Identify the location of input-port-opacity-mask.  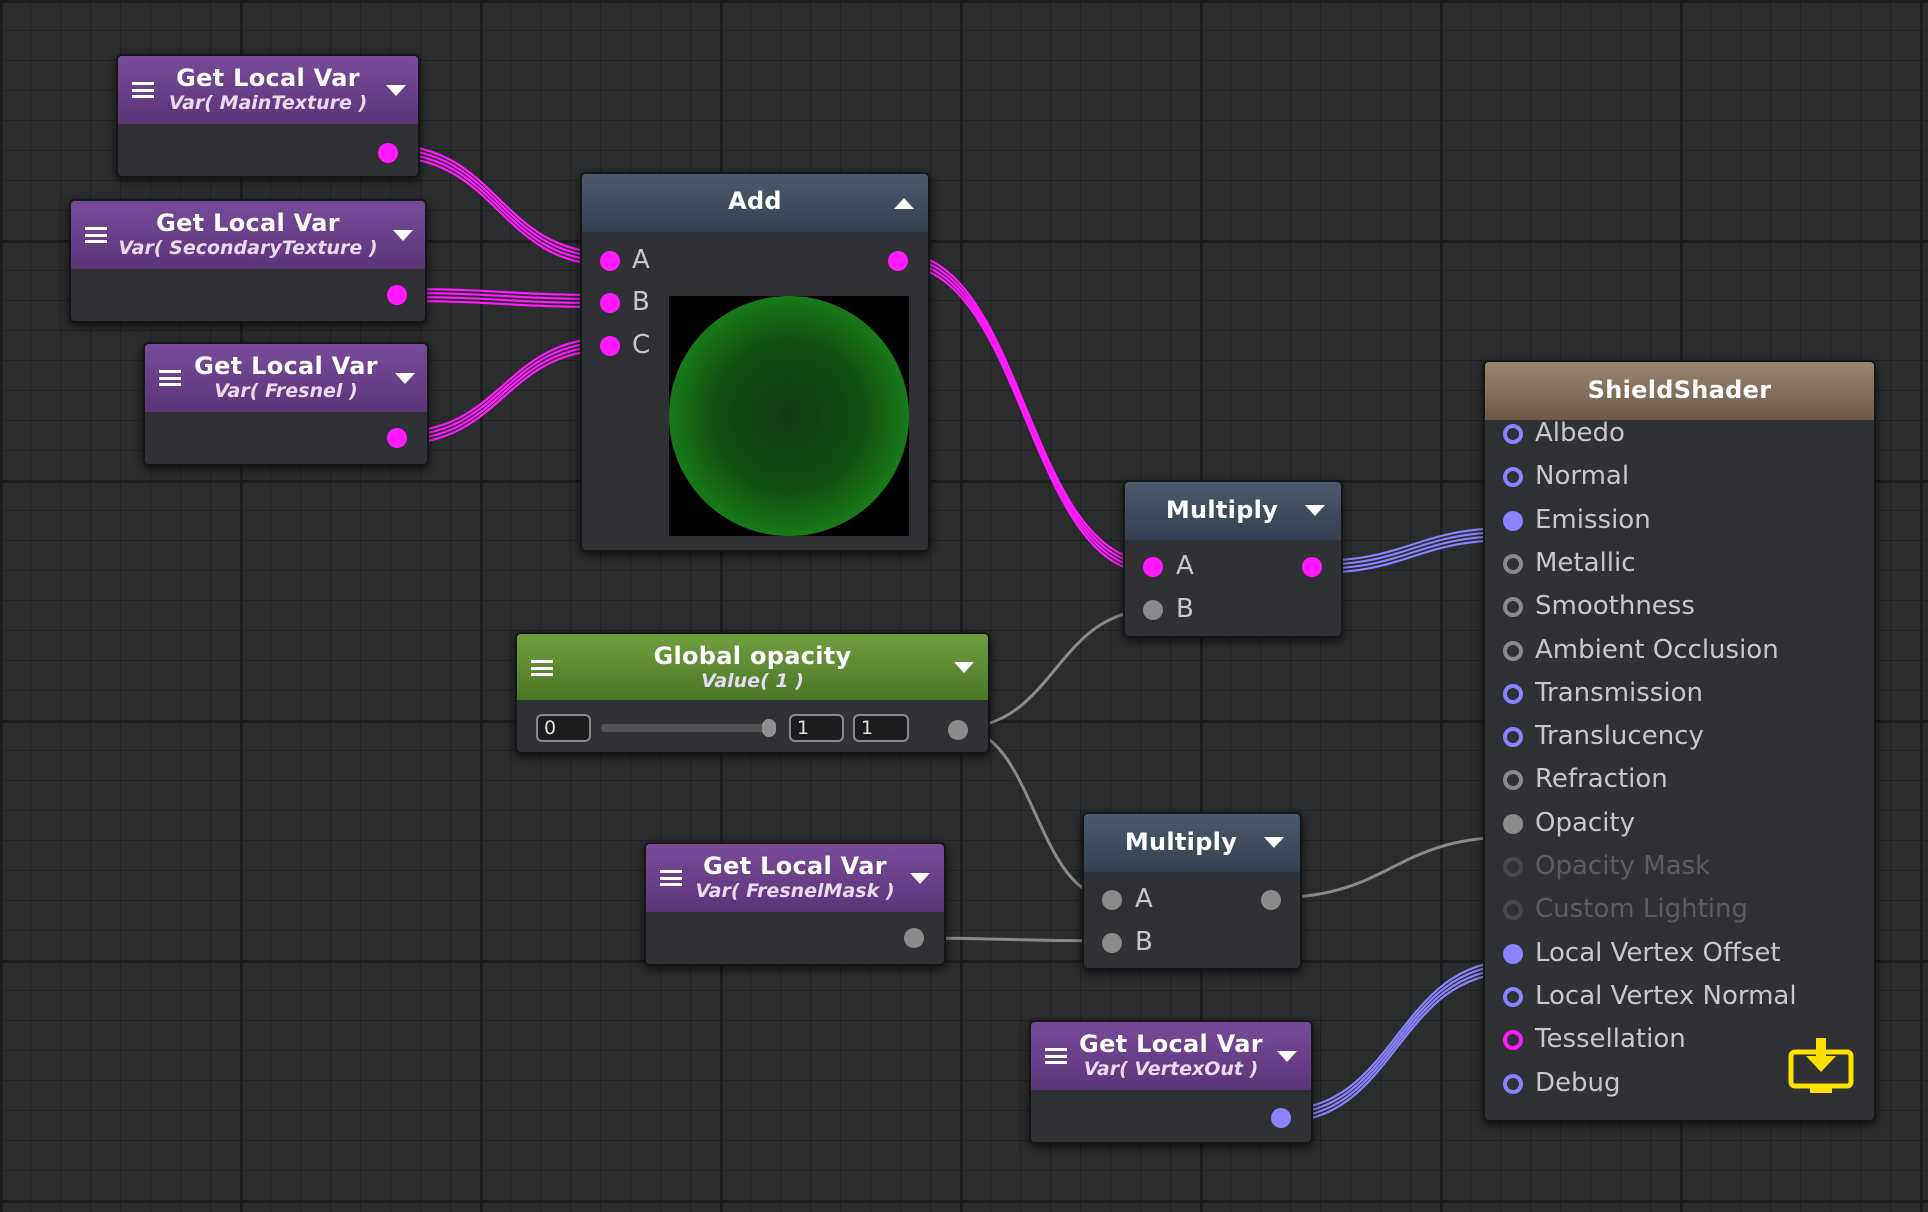
(1513, 867).